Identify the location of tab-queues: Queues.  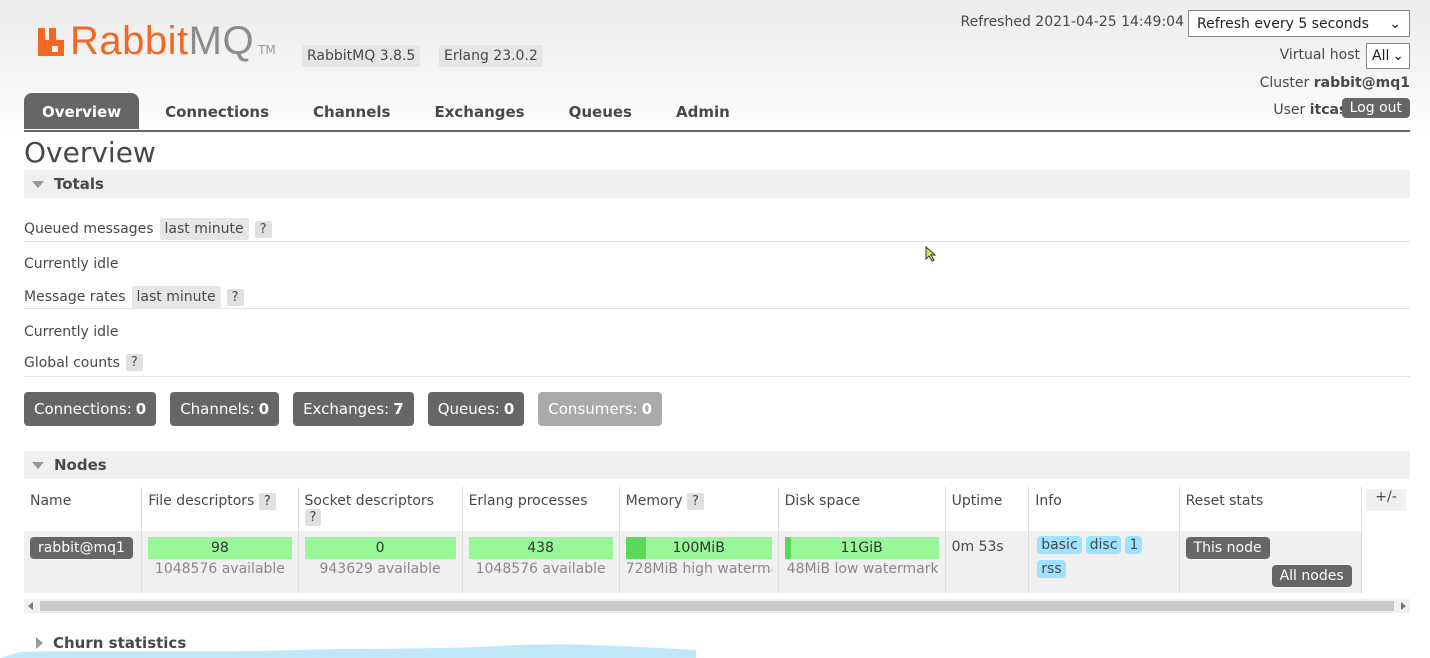
(600, 111).